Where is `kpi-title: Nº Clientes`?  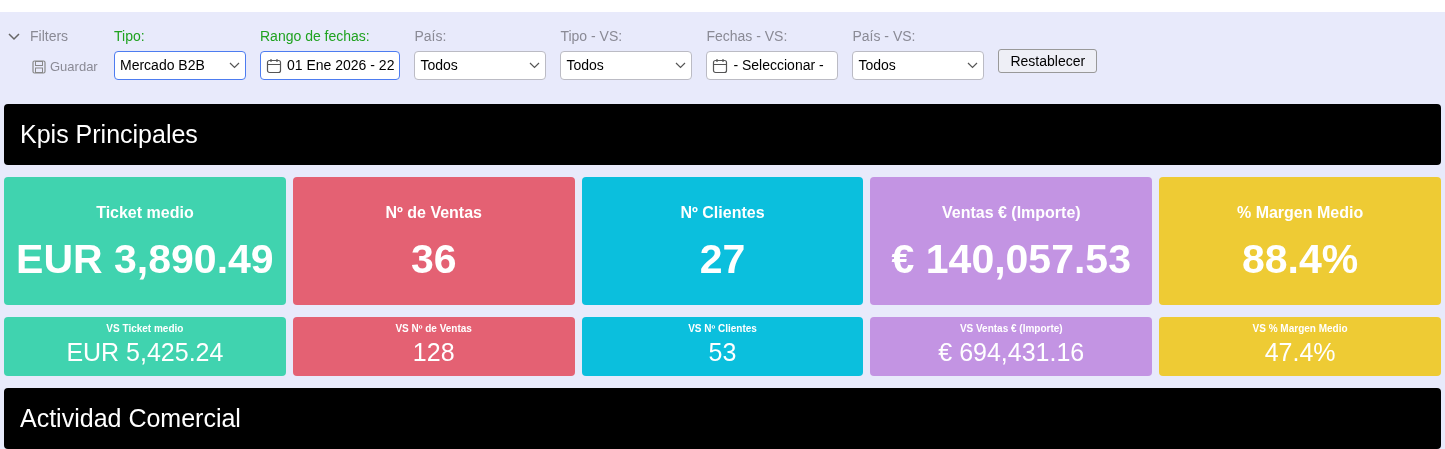 kpi-title: Nº Clientes is located at coordinates (722, 213).